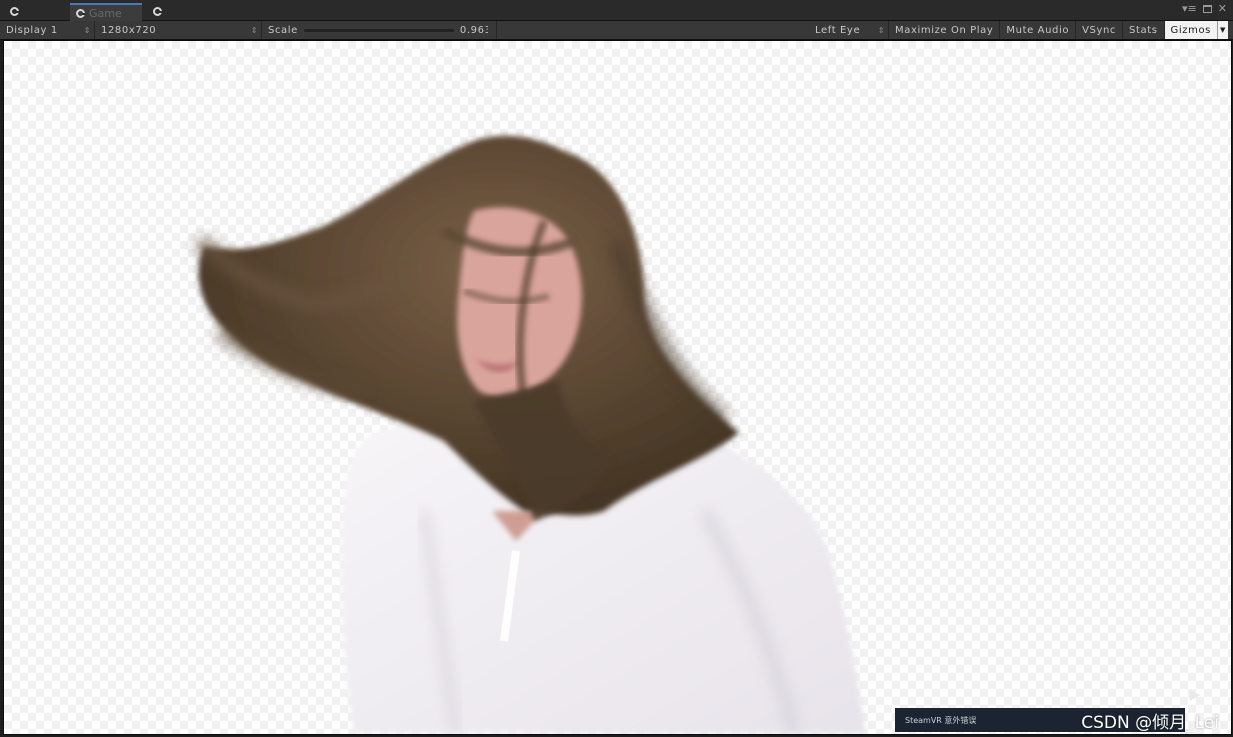 This screenshot has width=1233, height=737. What do you see at coordinates (1195, 695) in the screenshot?
I see `play-hint-icon: ▶` at bounding box center [1195, 695].